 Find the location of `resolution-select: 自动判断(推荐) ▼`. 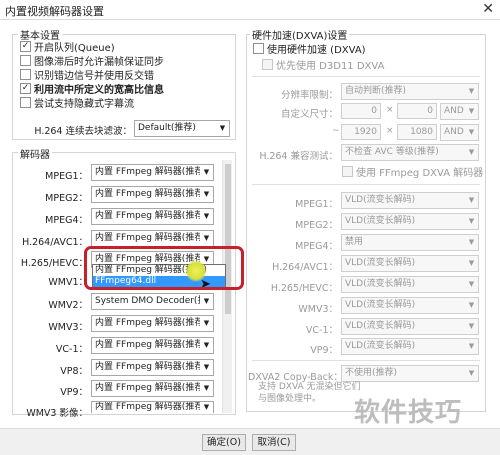

resolution-select: 自动判断(推荐) ▼ is located at coordinates (410, 91).